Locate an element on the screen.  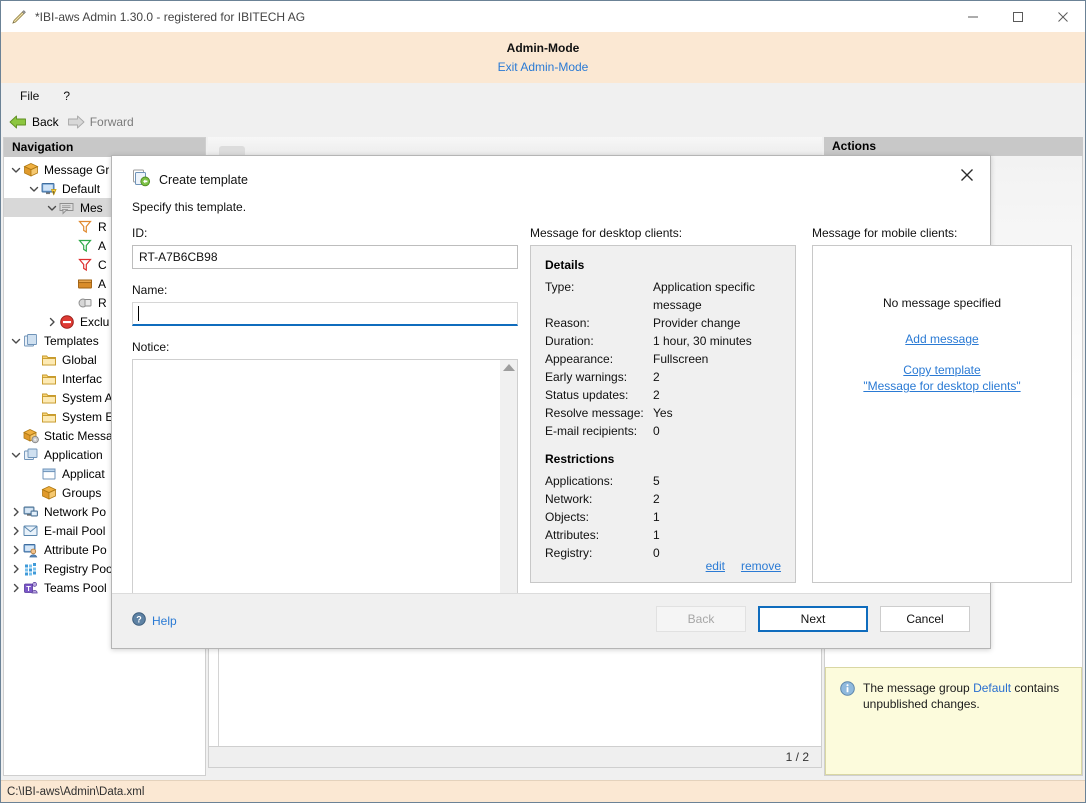
next-button: Next is located at coordinates (813, 619).